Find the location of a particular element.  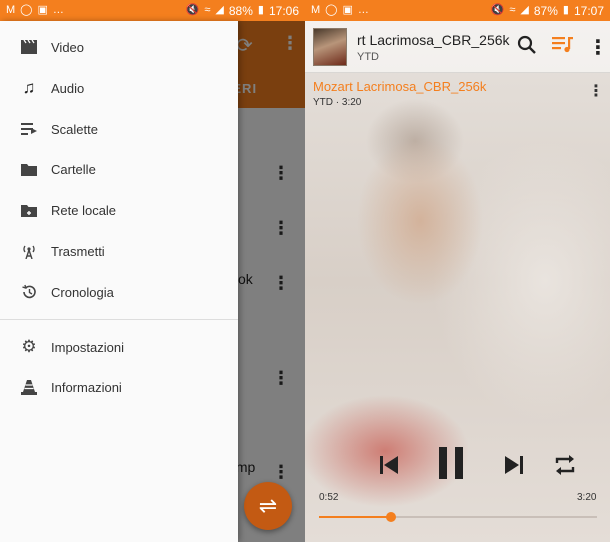

repeat-icon is located at coordinates (565, 465).